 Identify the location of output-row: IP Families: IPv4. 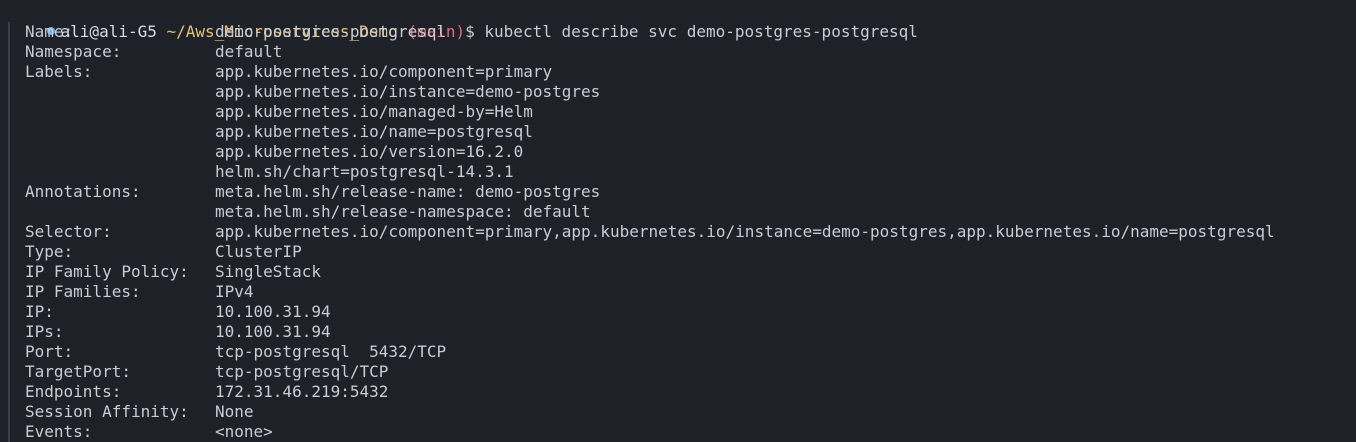
(678, 292).